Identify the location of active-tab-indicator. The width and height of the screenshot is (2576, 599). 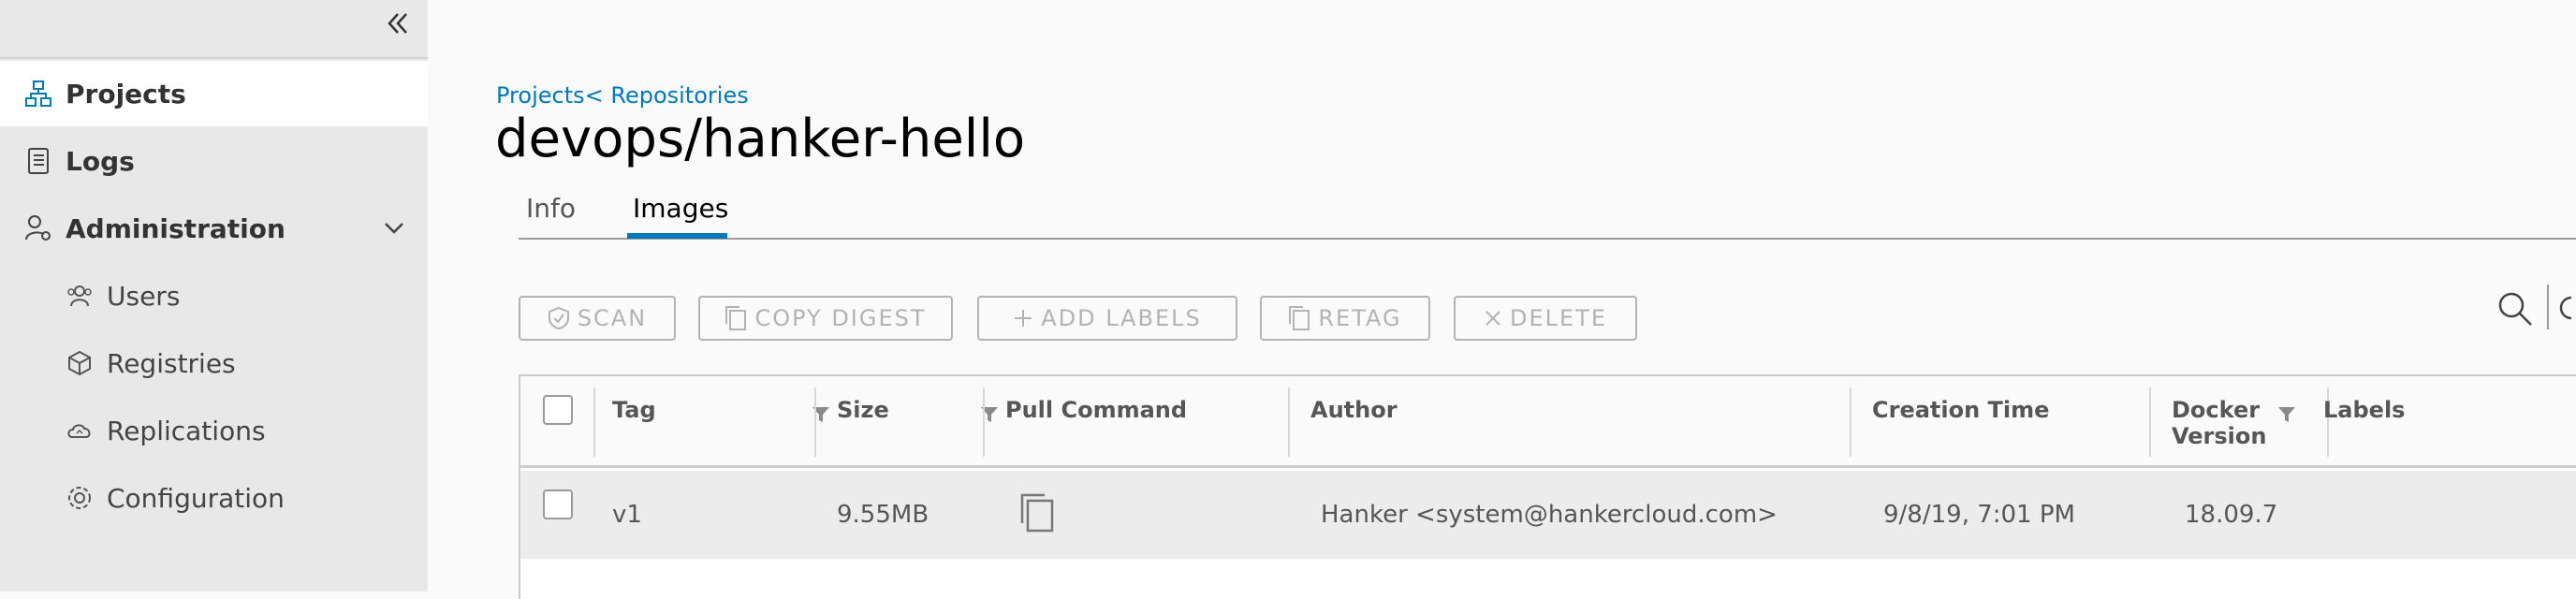
(677, 236).